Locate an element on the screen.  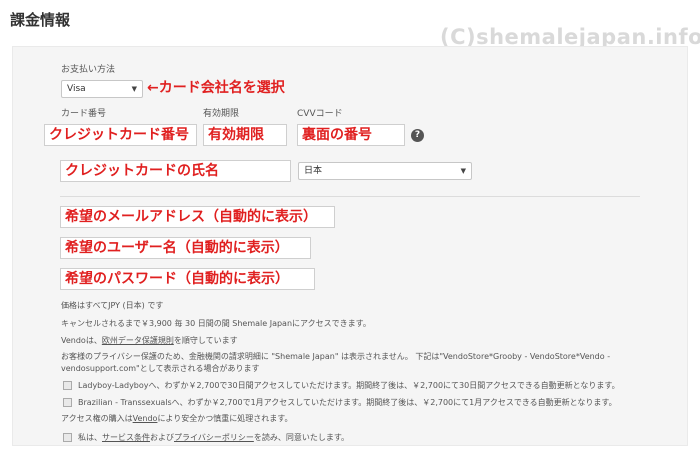
vendo-note: Vendoは、欧州データ保護規則を順守しています is located at coordinates (149, 340).